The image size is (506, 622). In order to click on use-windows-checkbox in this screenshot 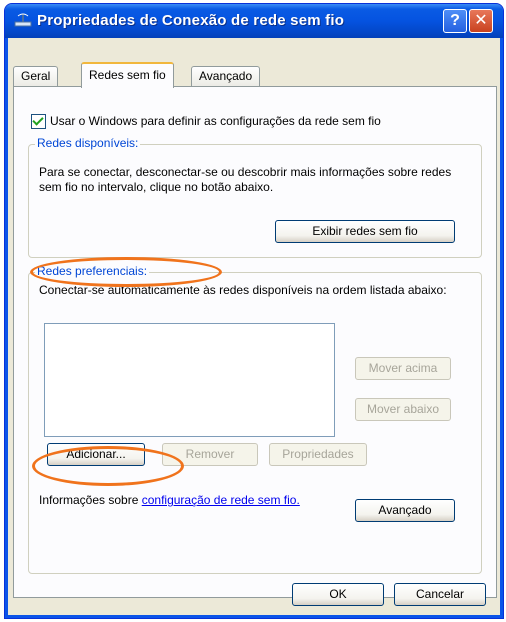, I will do `click(38, 121)`.